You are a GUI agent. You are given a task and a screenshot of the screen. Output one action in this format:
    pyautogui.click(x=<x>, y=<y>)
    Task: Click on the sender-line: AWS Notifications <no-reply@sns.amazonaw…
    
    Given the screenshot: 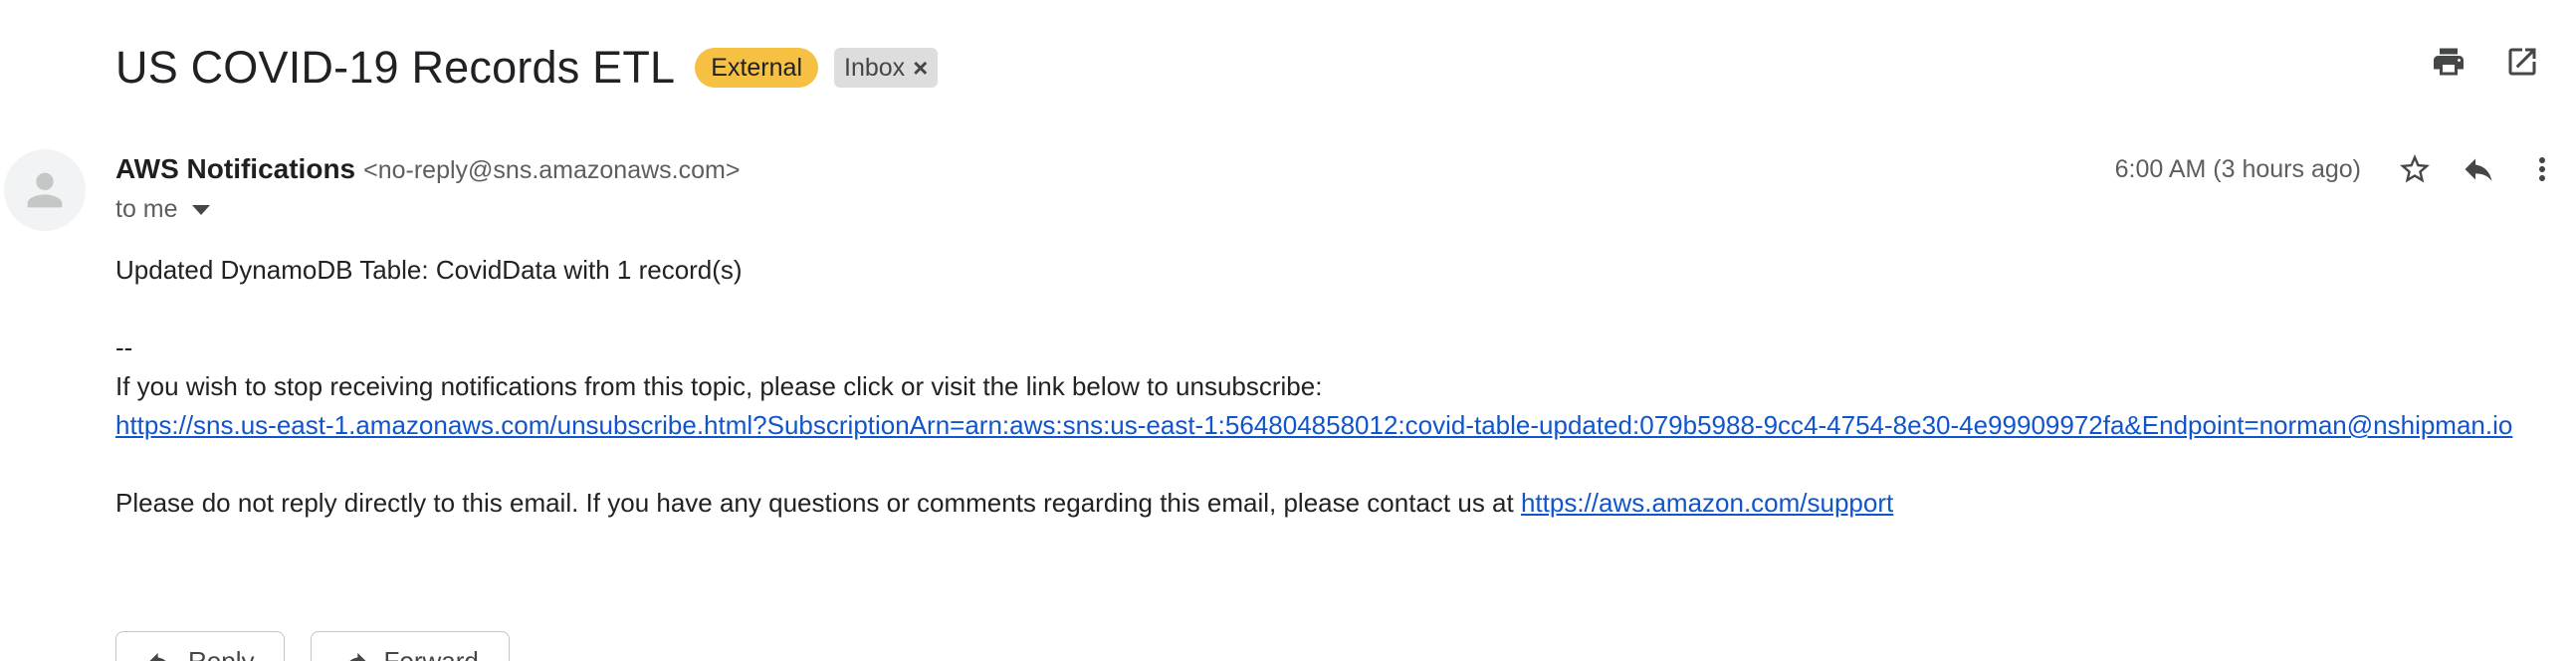 What is the action you would take?
    pyautogui.click(x=427, y=169)
    